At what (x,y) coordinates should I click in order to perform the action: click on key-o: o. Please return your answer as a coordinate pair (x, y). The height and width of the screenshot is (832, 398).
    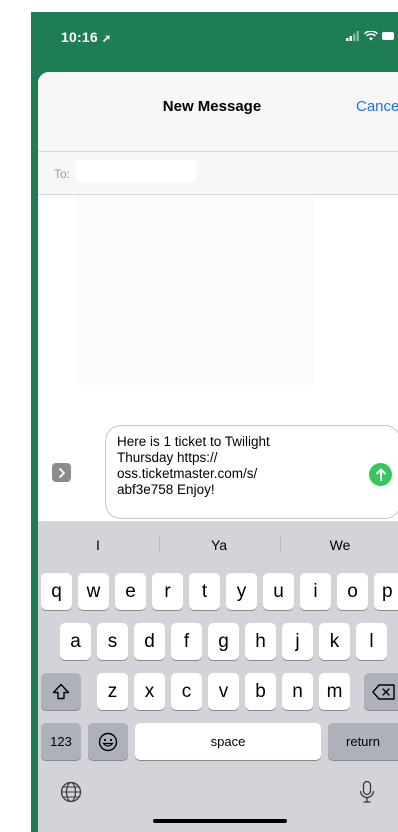
    Looking at the image, I should click on (352, 591).